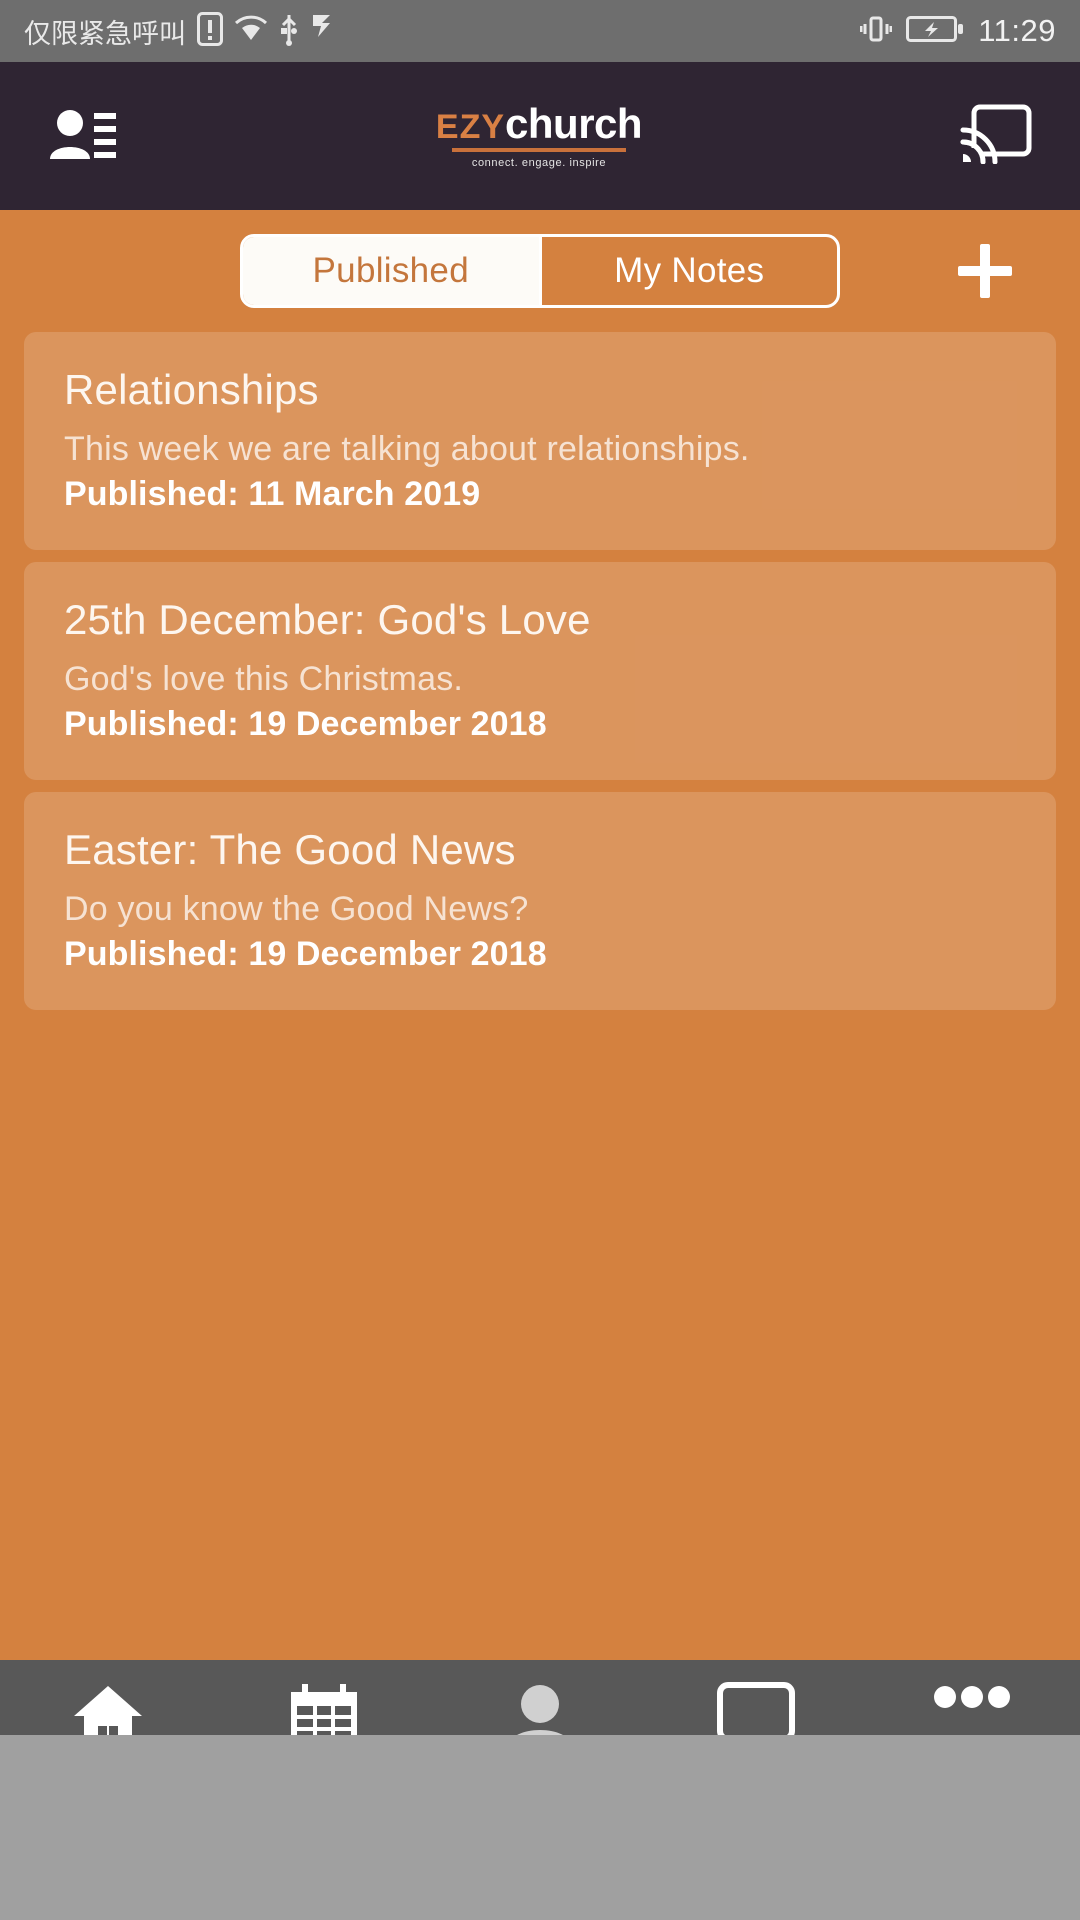 The width and height of the screenshot is (1080, 1920). I want to click on status-bar: 仅限紧急呼叫 11:29, so click(540, 31).